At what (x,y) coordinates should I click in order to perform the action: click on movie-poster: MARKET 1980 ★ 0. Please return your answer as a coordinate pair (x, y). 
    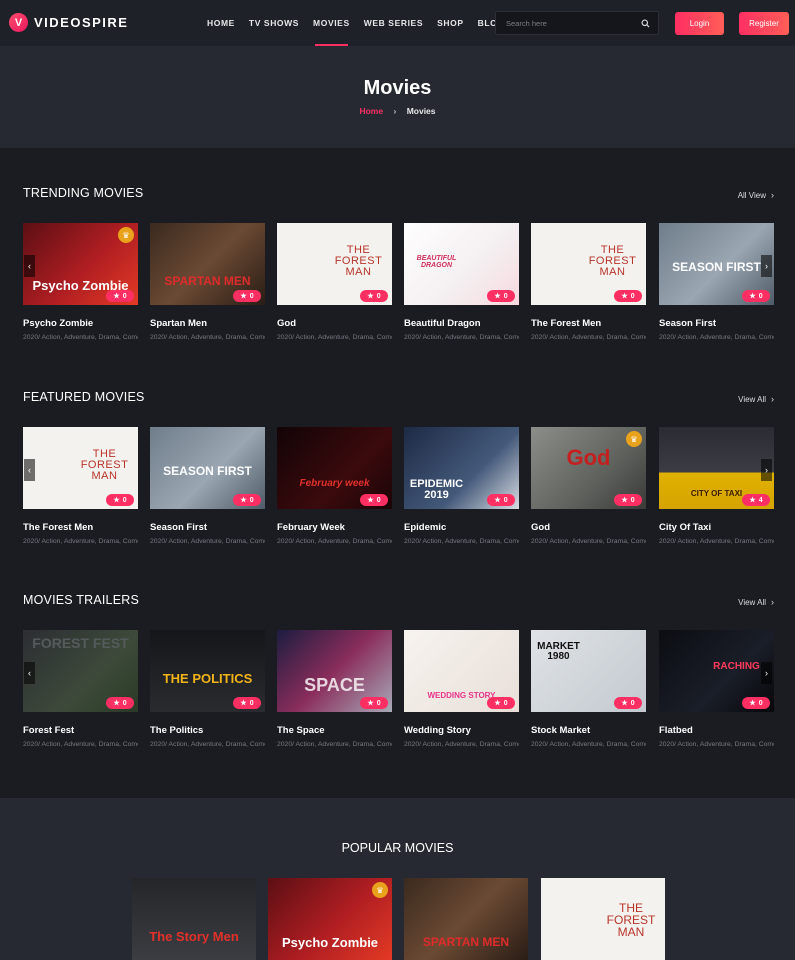
    Looking at the image, I should click on (588, 671).